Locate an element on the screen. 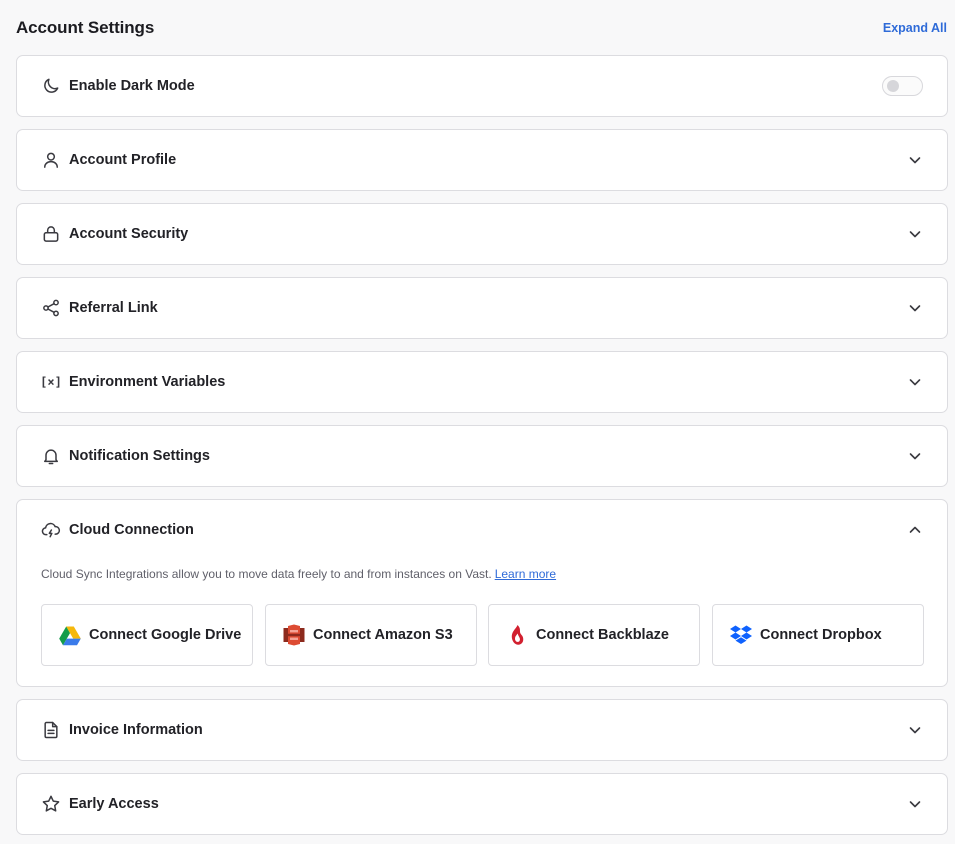 The height and width of the screenshot is (844, 955). variable-icon-text: [×] is located at coordinates (51, 382).